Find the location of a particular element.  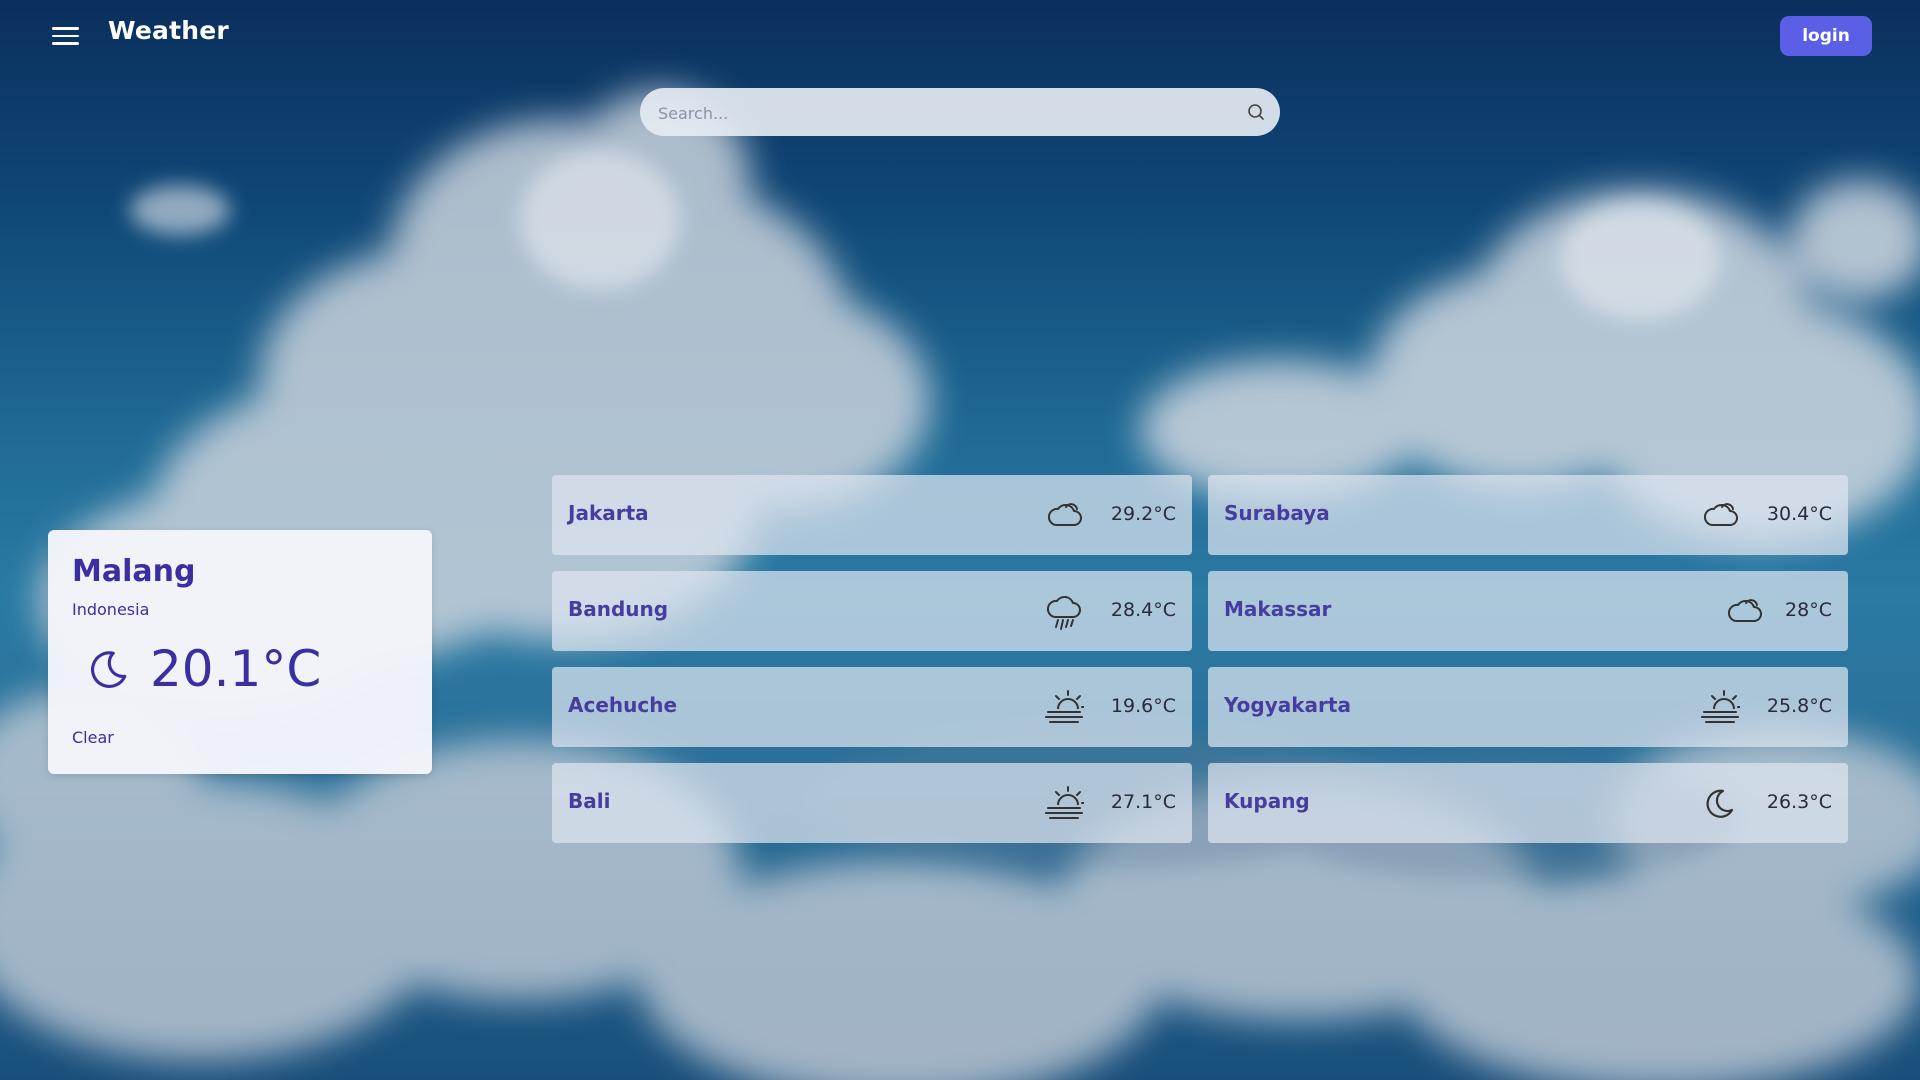

current-weather-card: Malang Indonesia 20.1°C Clear is located at coordinates (240, 652).